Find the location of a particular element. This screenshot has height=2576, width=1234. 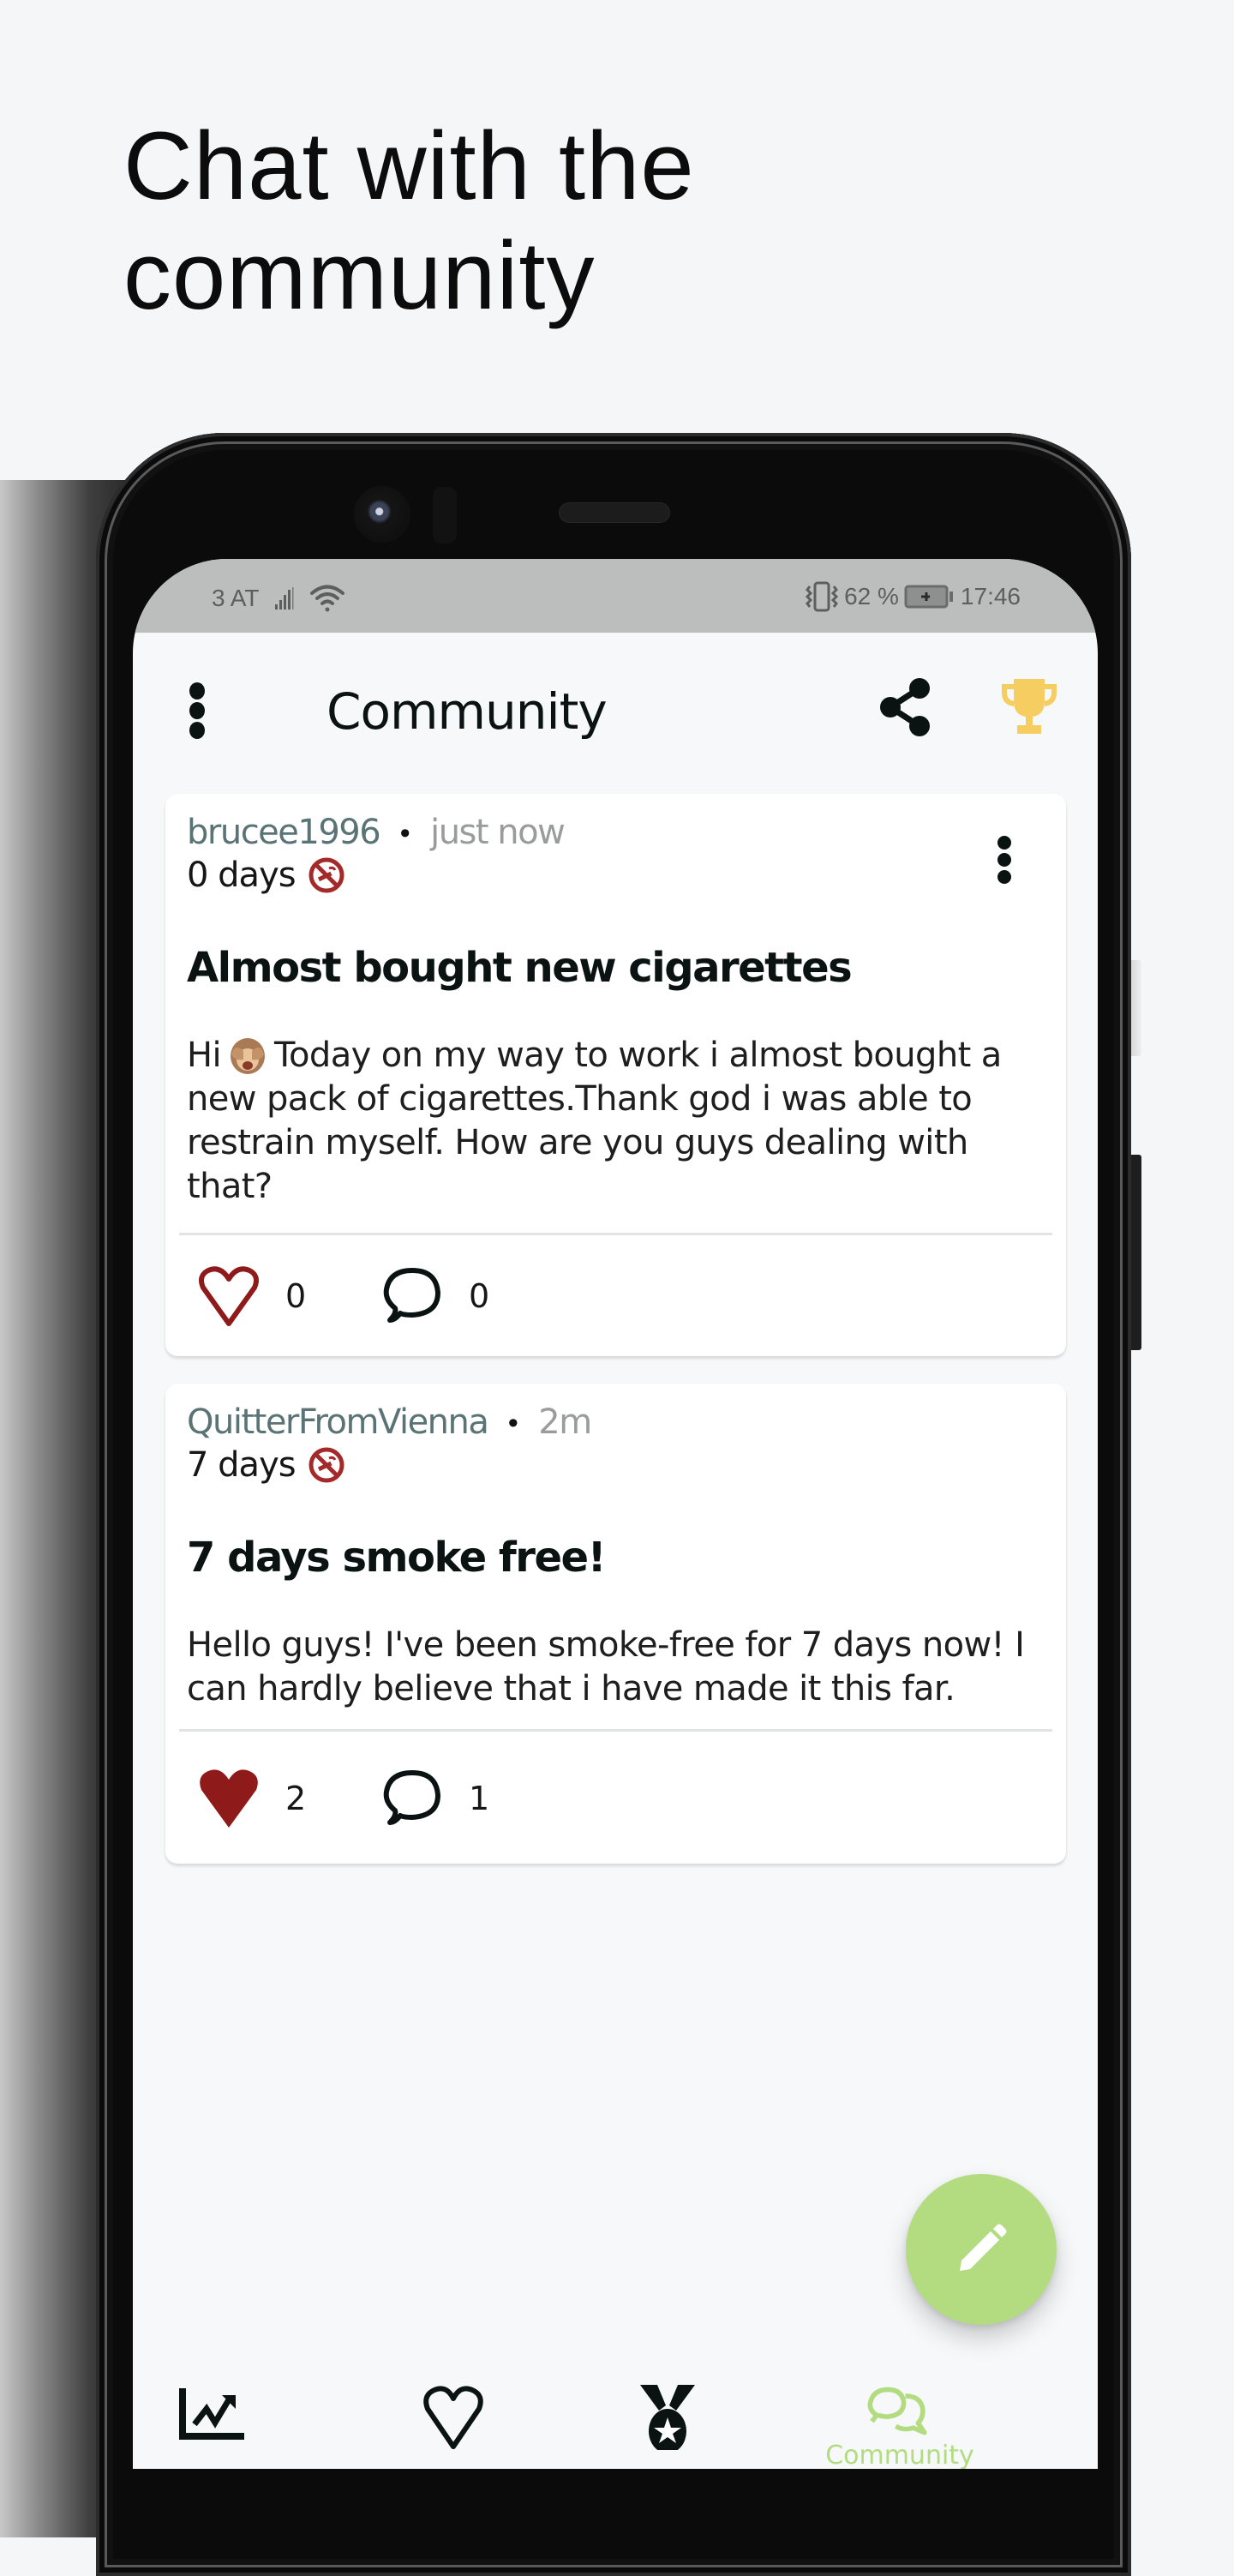

headline-line-2: community is located at coordinates (359, 275).